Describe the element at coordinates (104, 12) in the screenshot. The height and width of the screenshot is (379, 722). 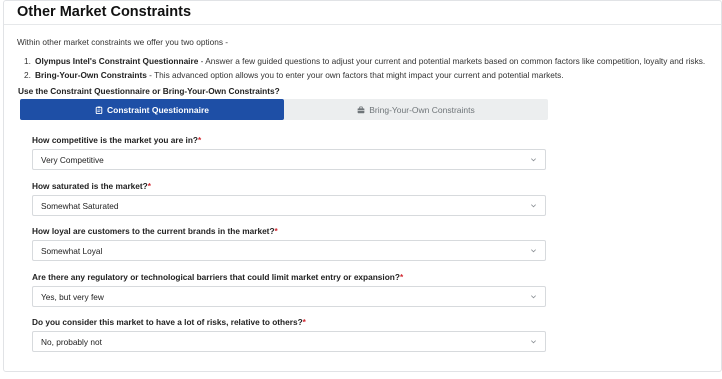
I see `page-title: Other Market Constraints` at that location.